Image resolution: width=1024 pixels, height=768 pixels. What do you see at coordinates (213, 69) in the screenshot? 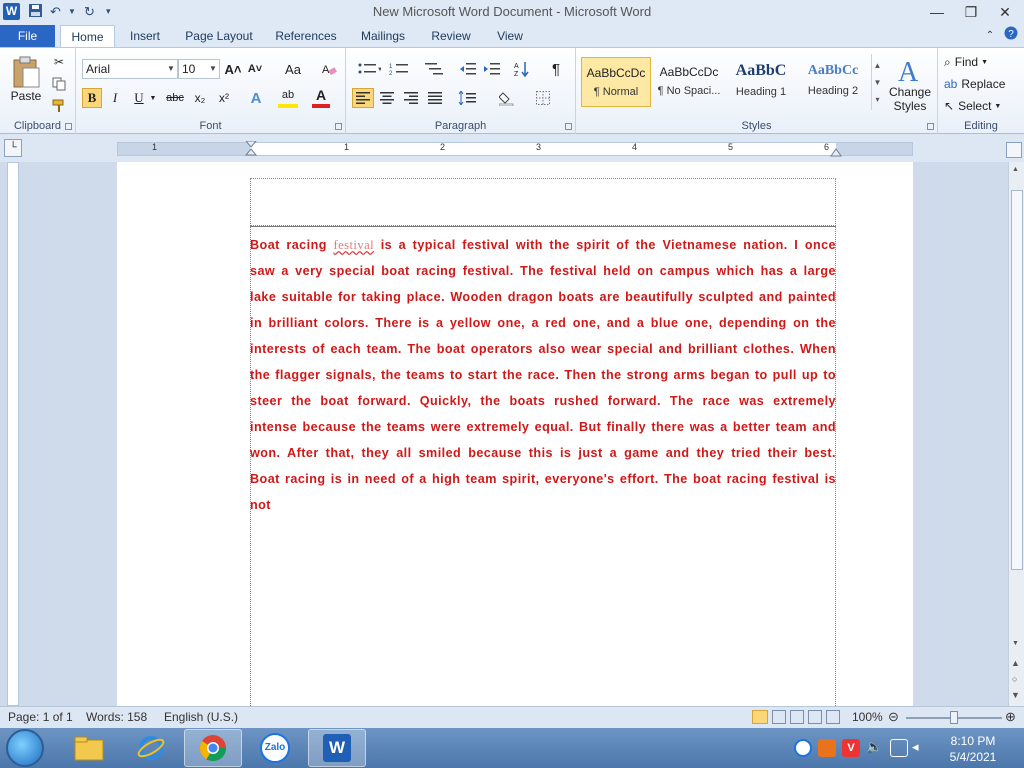
I see `font-size-dropdown-icon: ▼` at bounding box center [213, 69].